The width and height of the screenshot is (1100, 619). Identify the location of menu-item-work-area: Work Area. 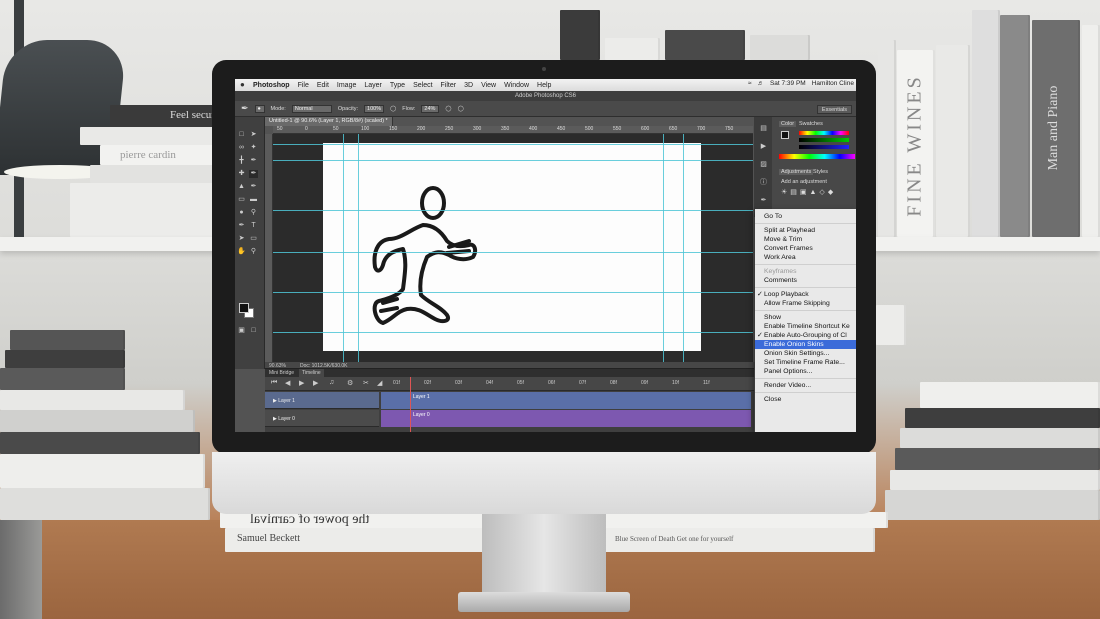
(805, 257).